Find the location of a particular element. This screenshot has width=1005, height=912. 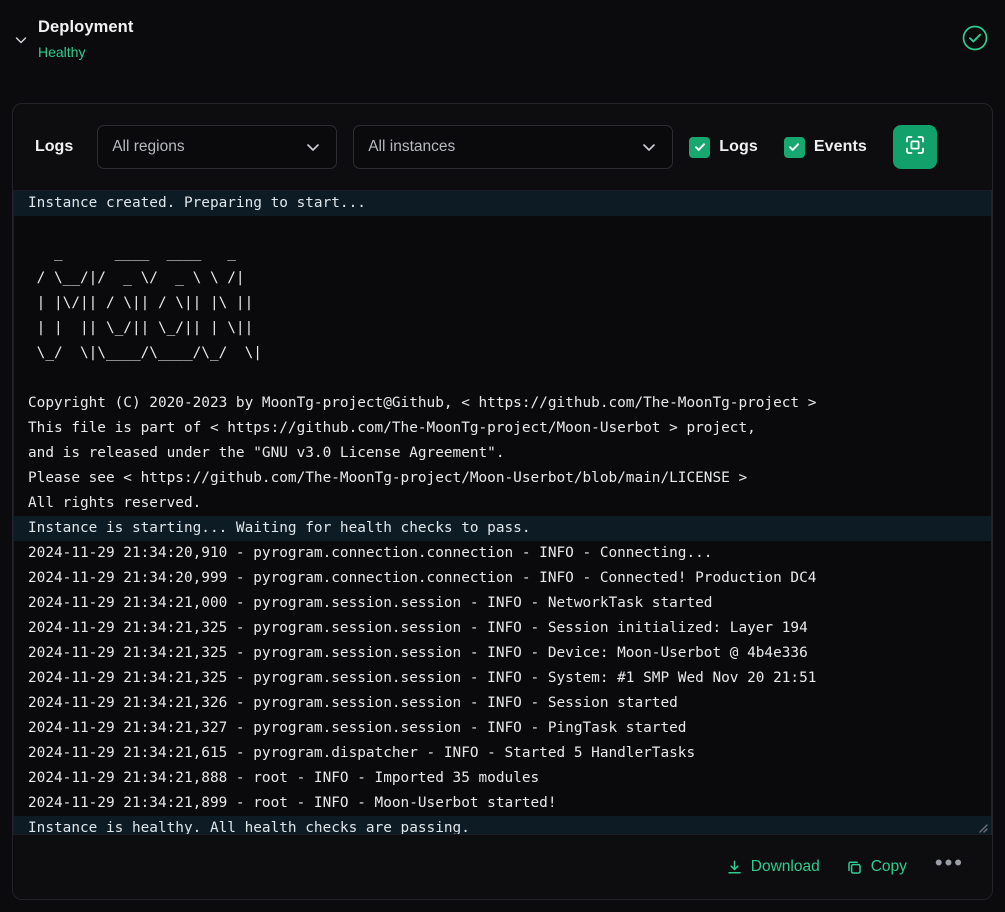

fullscreen-icon is located at coordinates (915, 147).